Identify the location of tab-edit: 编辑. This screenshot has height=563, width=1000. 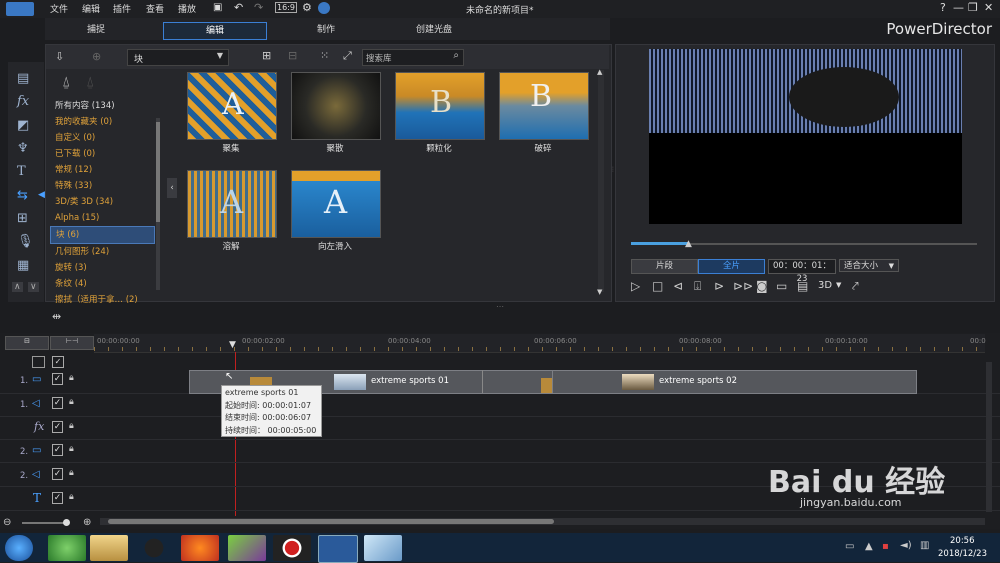
(215, 31).